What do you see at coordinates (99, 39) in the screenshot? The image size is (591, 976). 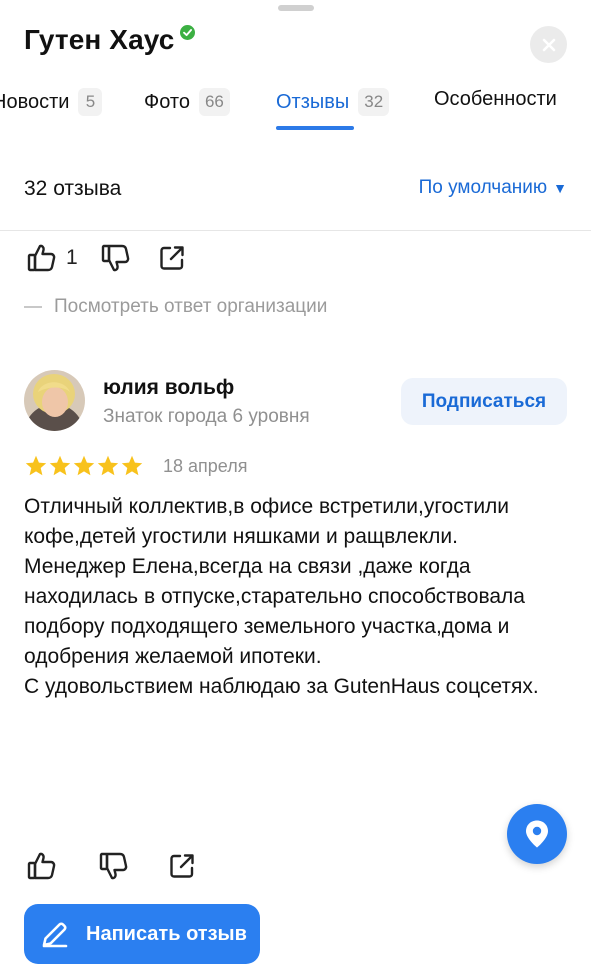 I see `org-name: Гутен Хаус` at bounding box center [99, 39].